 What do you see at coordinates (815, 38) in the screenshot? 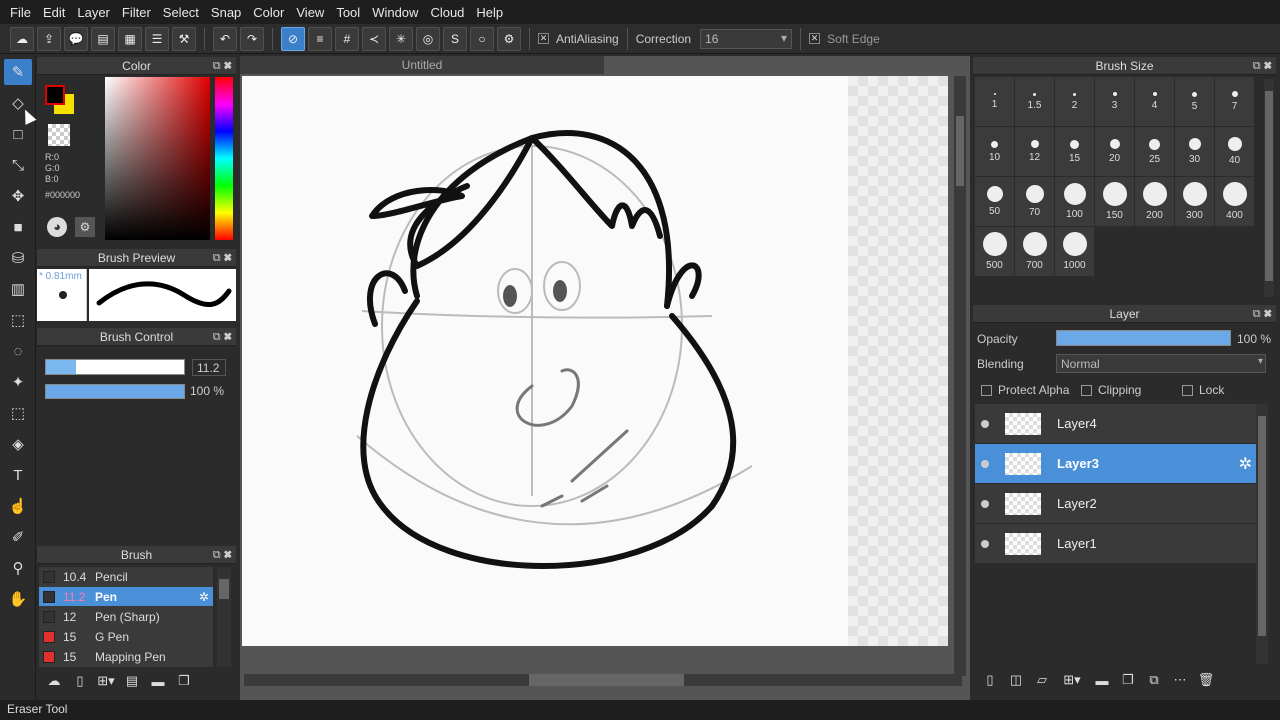
I see `soft-edge-checkbox: ✕` at bounding box center [815, 38].